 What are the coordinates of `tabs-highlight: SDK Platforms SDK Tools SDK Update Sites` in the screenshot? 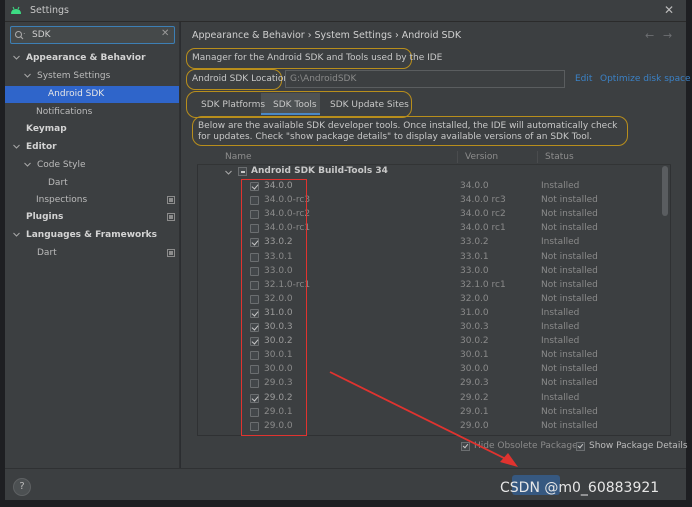 It's located at (299, 104).